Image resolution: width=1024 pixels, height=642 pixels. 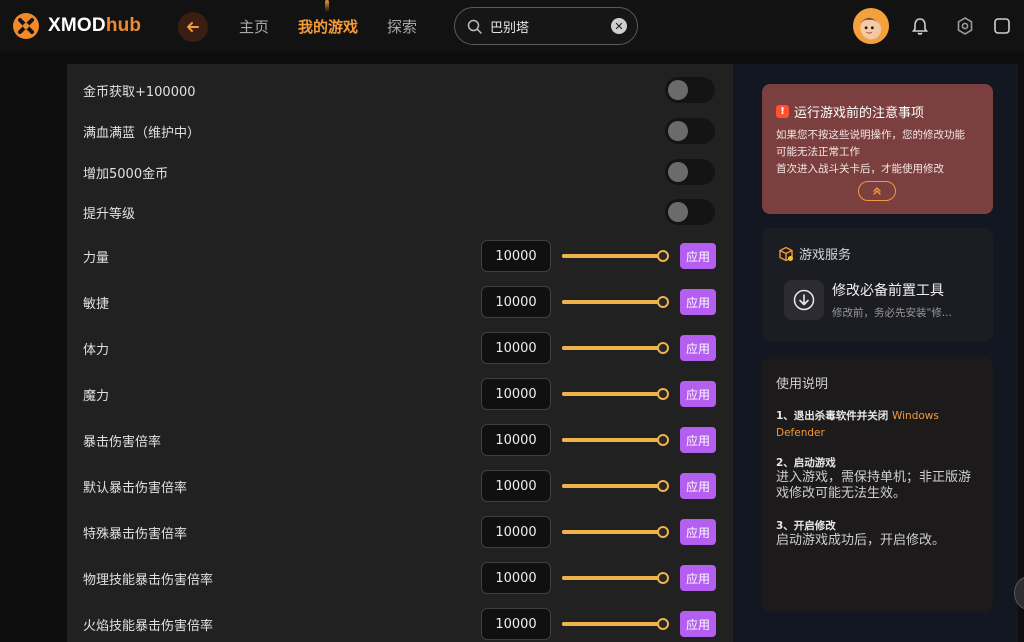 I want to click on notice-line: 首次进入战斗关卡后，才能使用修改, so click(x=860, y=169).